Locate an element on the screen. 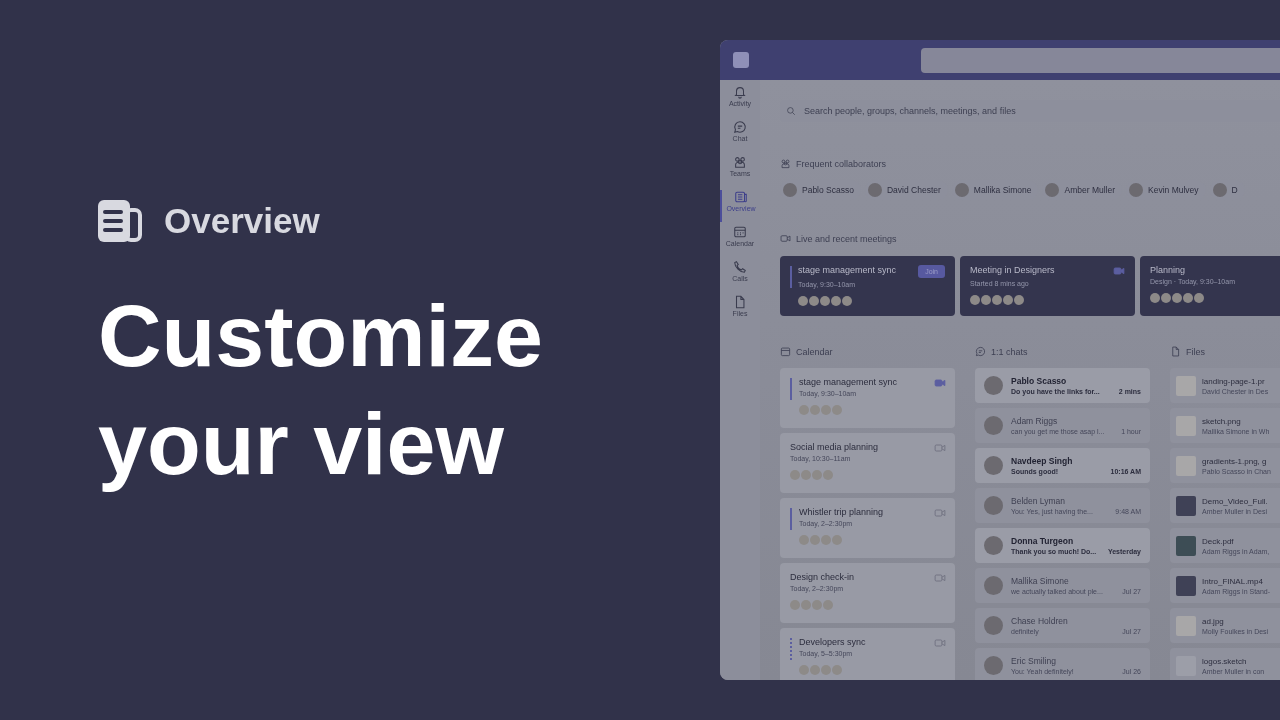 This screenshot has width=1280, height=720. overview-icon is located at coordinates (120, 221).